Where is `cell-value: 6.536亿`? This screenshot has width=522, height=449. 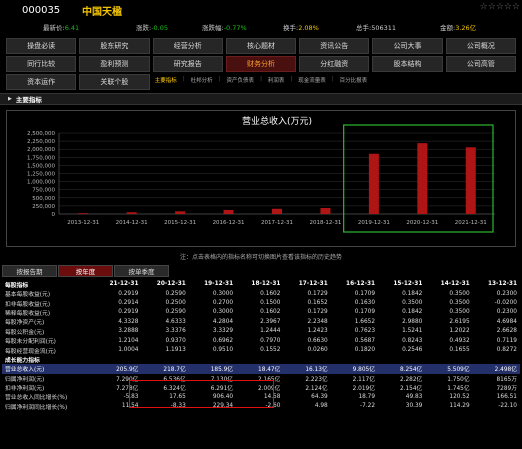 cell-value: 6.536亿 is located at coordinates (174, 379).